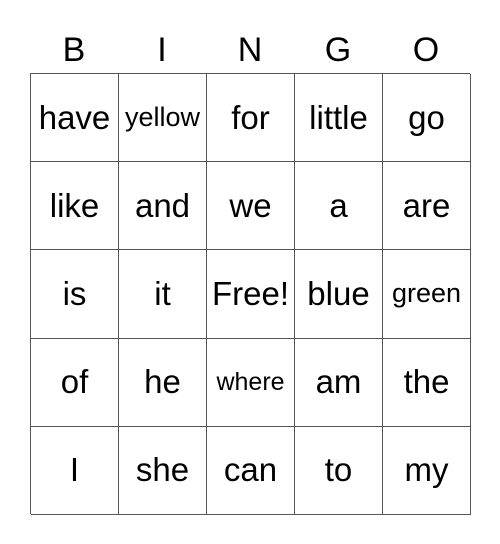  I want to click on bingo-cell: yellow, so click(163, 118).